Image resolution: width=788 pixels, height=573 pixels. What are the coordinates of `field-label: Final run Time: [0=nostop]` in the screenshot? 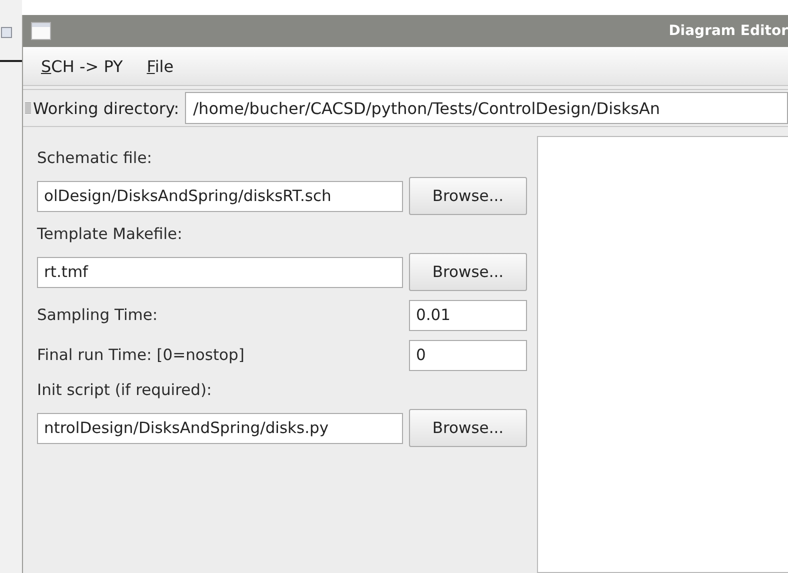 It's located at (141, 355).